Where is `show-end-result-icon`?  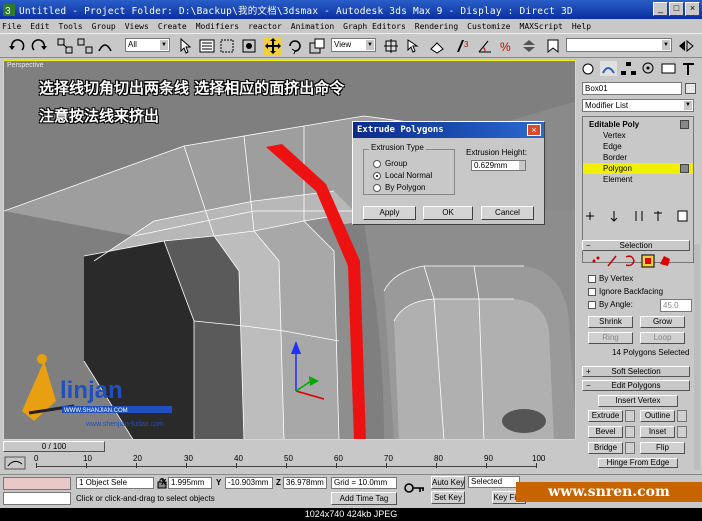
show-end-result-icon is located at coordinates (614, 216).